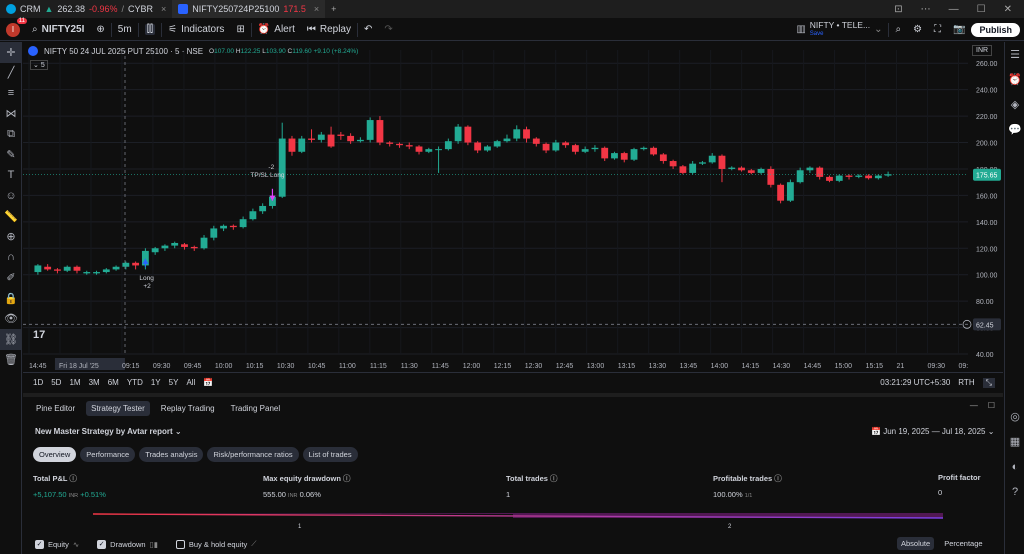  I want to click on quick-search-button: ⌕, so click(898, 30).